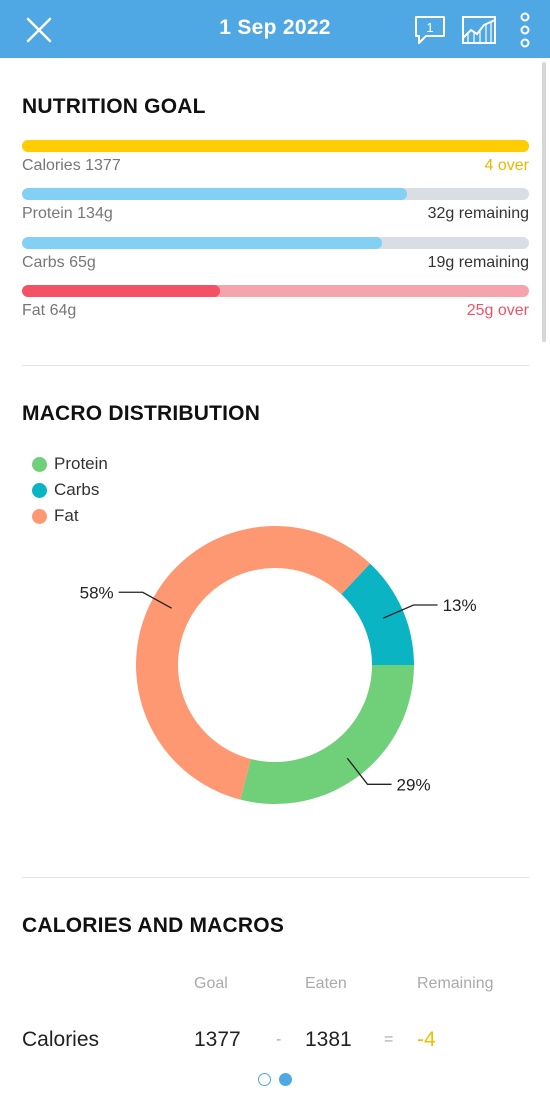 This screenshot has width=550, height=1100. I want to click on carbs-bar-fill, so click(202, 243).